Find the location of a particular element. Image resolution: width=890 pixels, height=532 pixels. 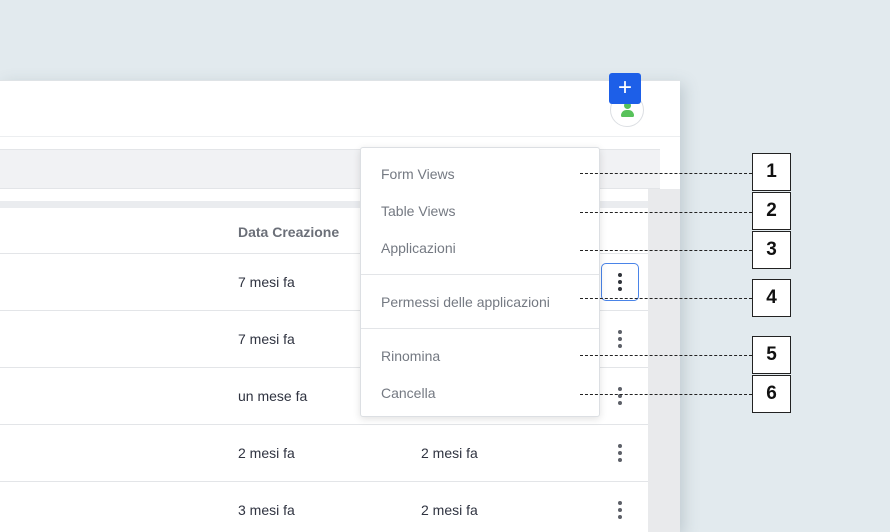

table-row: 3 mesi fa 2 mesi fa is located at coordinates (324, 507).